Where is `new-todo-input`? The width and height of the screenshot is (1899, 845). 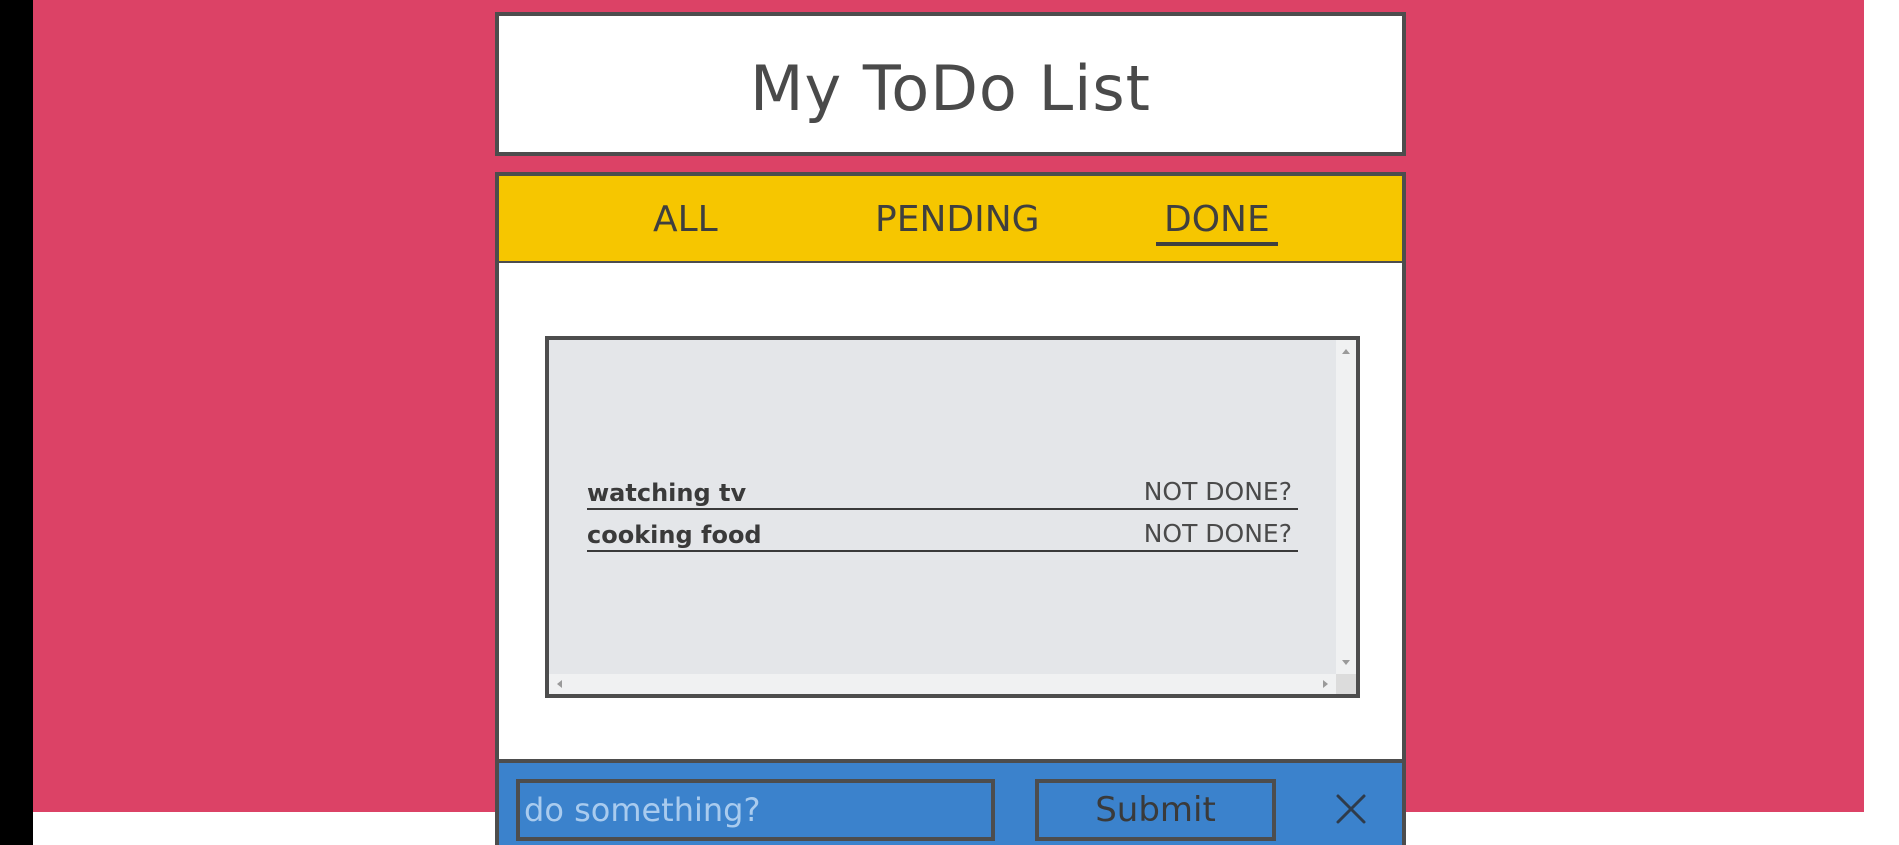
new-todo-input is located at coordinates (755, 810).